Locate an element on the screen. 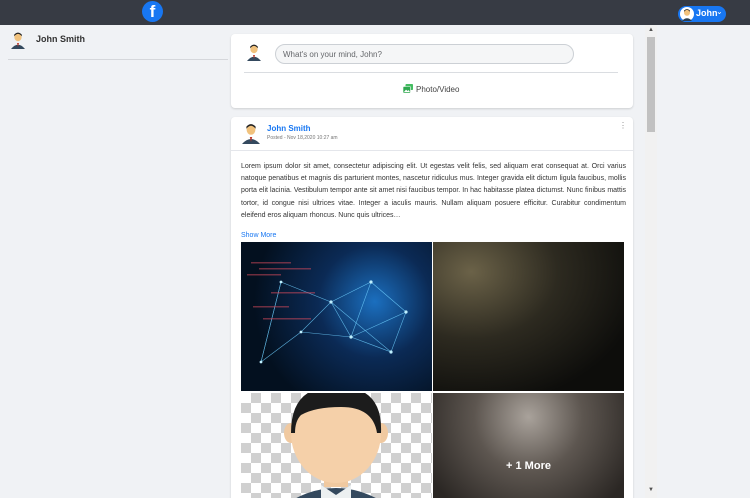  photo-video-label: Photo/Video is located at coordinates (438, 89).